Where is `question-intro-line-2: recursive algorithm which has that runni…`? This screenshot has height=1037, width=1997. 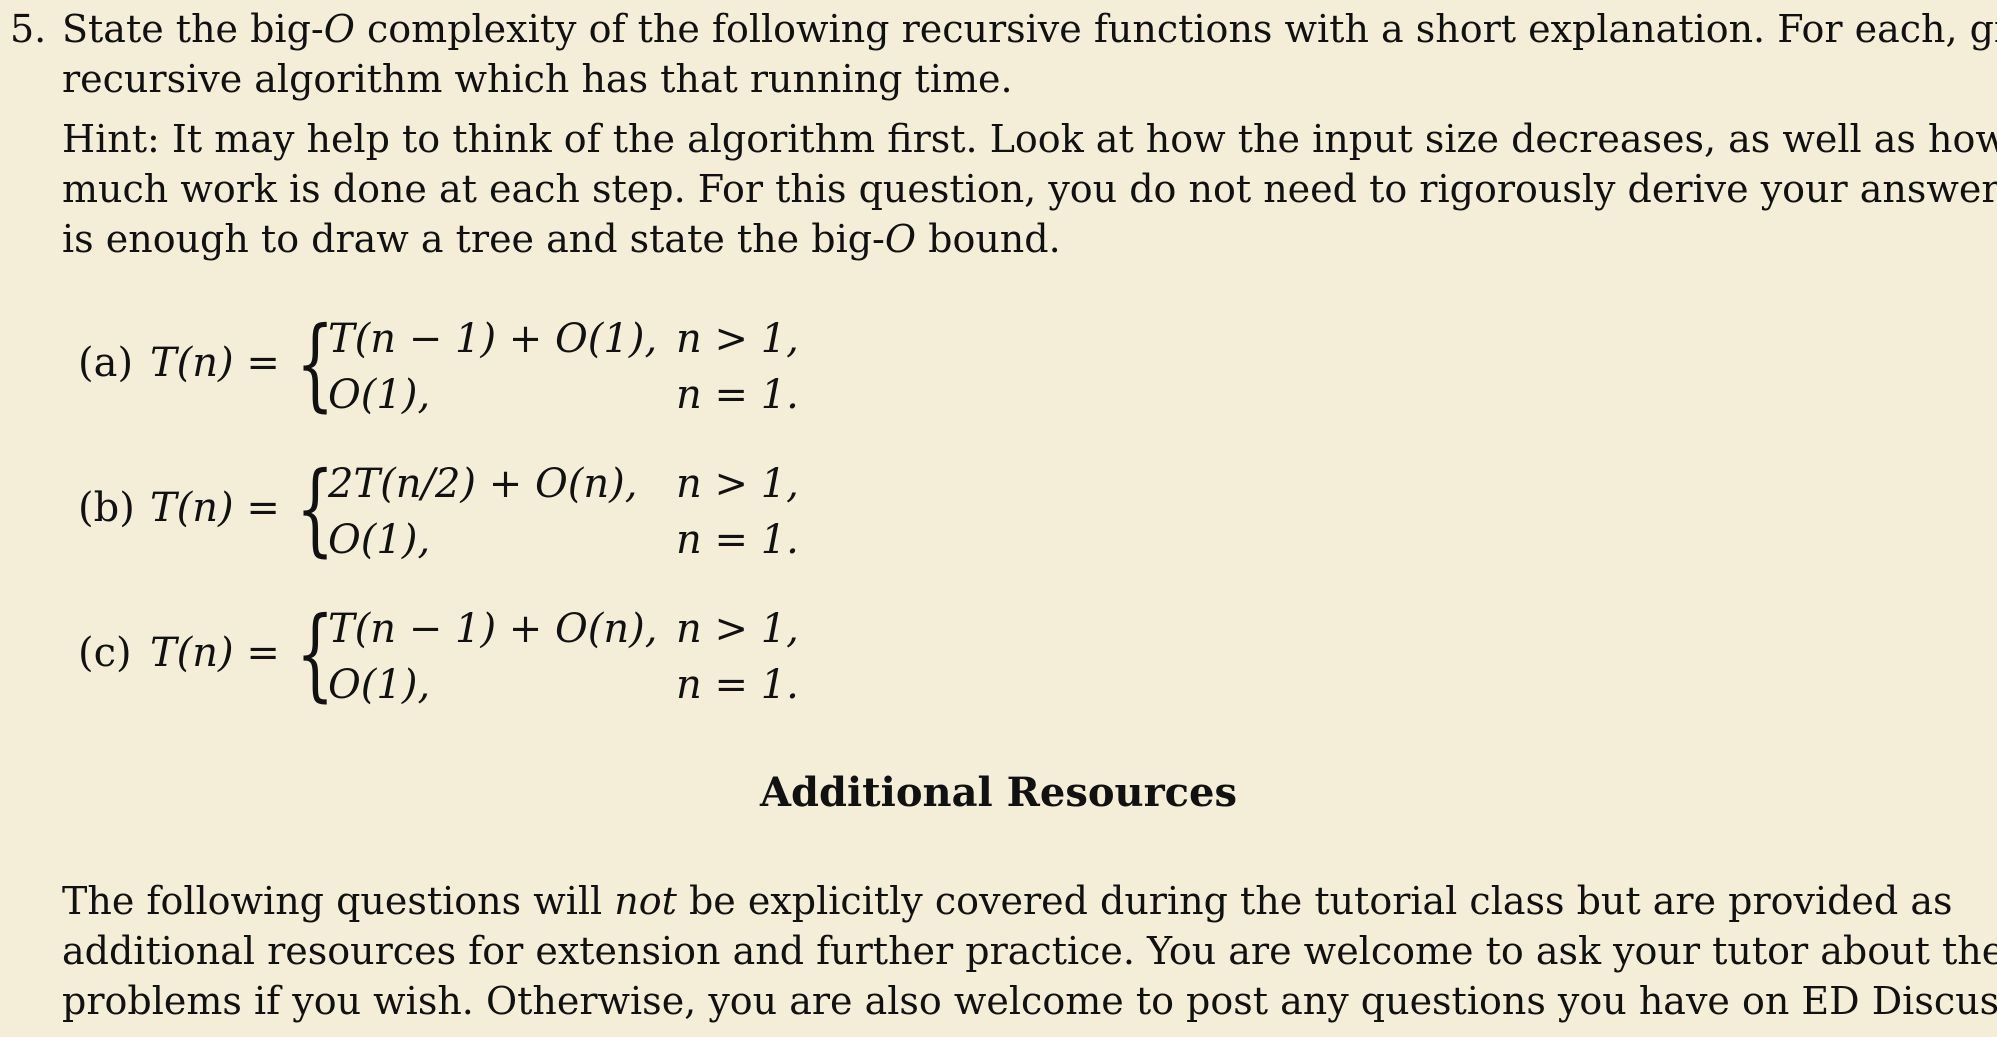 question-intro-line-2: recursive algorithm which has that runni… is located at coordinates (537, 79).